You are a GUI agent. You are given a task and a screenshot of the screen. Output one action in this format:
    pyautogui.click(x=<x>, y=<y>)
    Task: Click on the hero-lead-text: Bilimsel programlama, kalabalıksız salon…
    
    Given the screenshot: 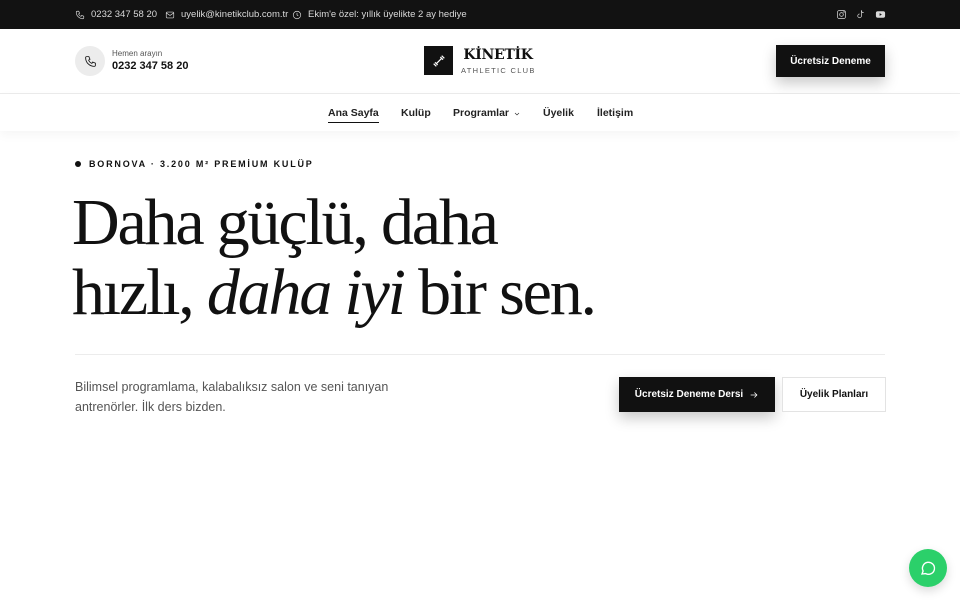 What is the action you would take?
    pyautogui.click(x=232, y=397)
    